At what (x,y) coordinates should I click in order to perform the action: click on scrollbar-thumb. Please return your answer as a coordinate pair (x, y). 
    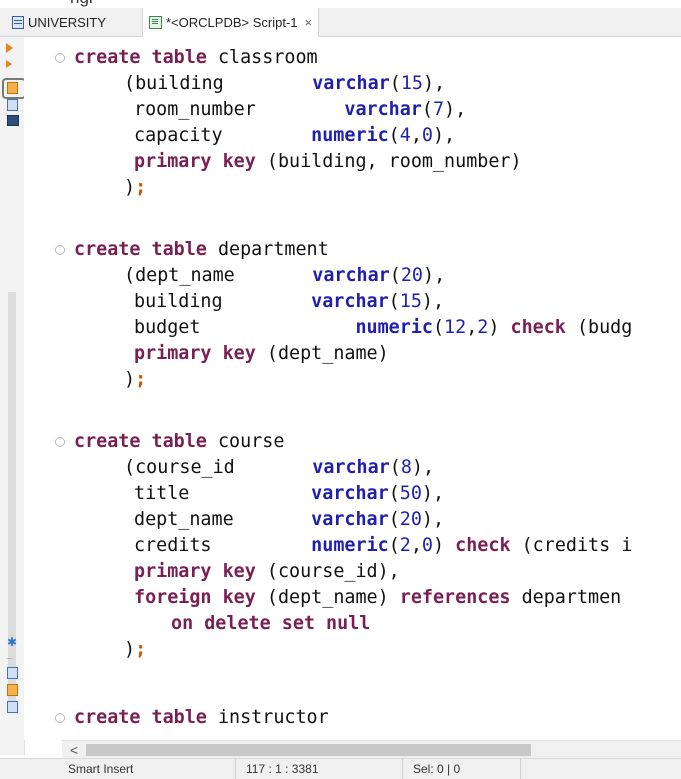
    Looking at the image, I should click on (308, 750).